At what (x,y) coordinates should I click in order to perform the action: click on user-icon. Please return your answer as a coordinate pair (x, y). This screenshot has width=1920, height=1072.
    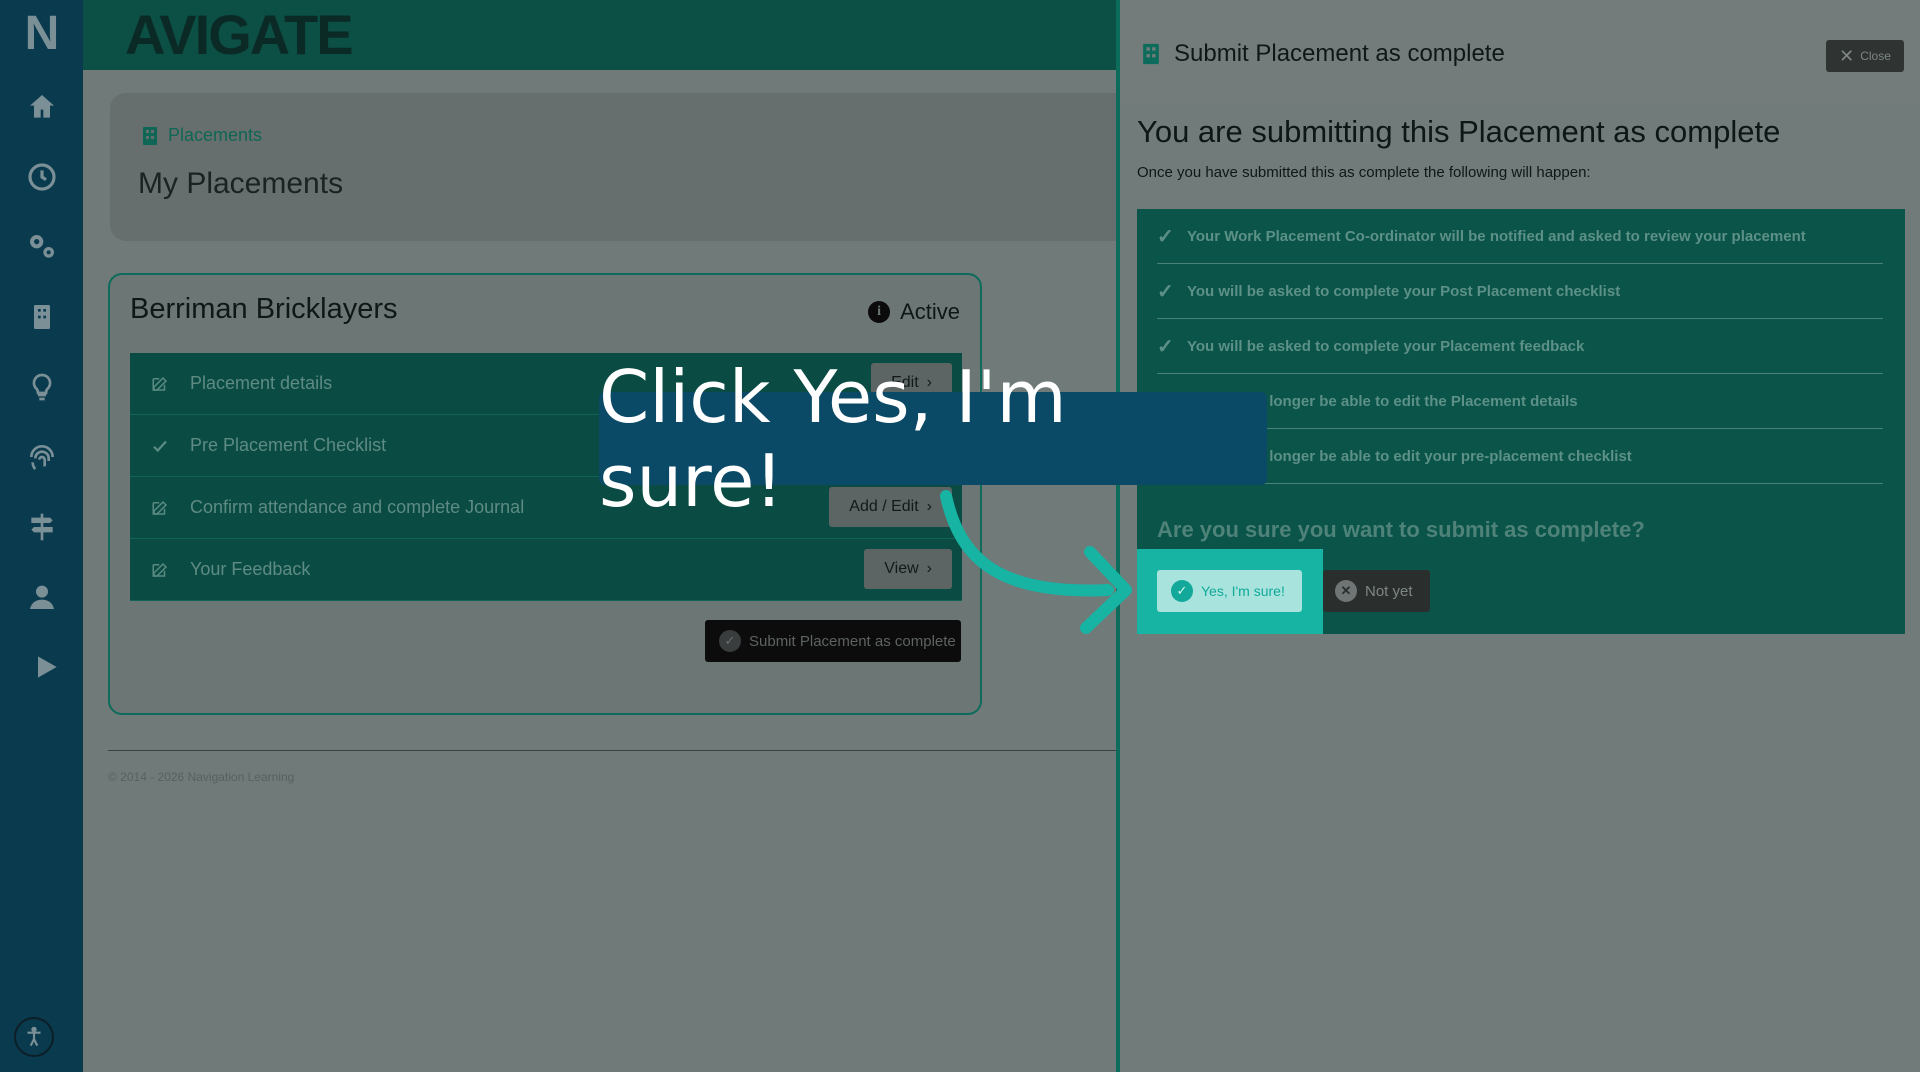
    Looking at the image, I should click on (42, 597).